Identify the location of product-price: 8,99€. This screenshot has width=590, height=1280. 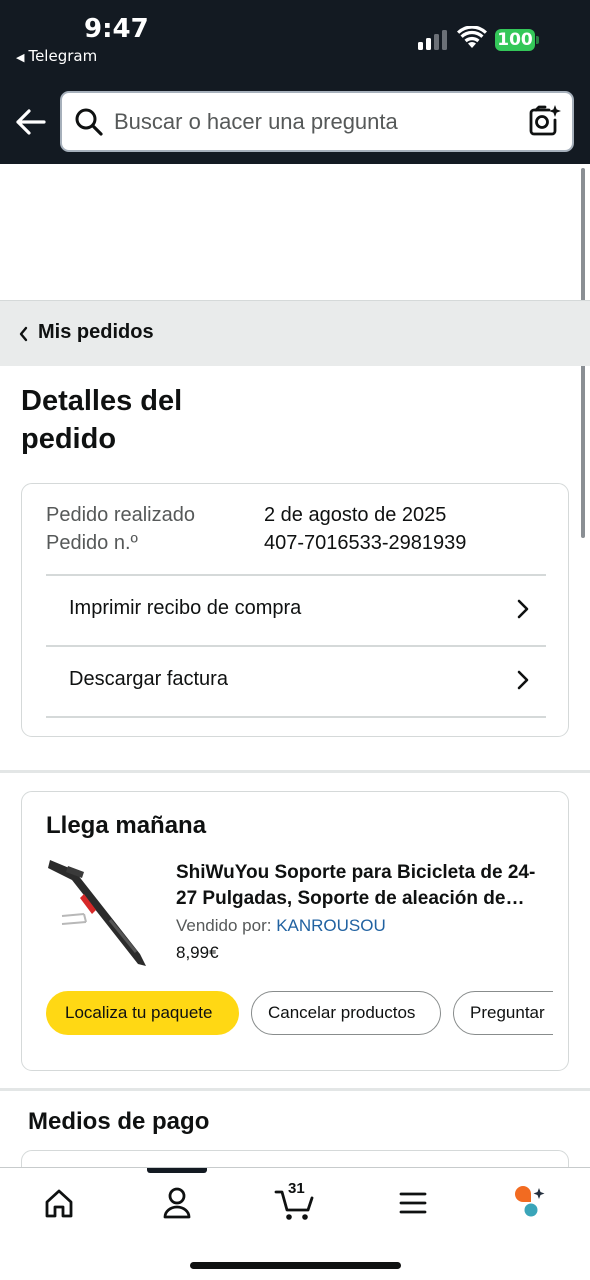
(197, 952).